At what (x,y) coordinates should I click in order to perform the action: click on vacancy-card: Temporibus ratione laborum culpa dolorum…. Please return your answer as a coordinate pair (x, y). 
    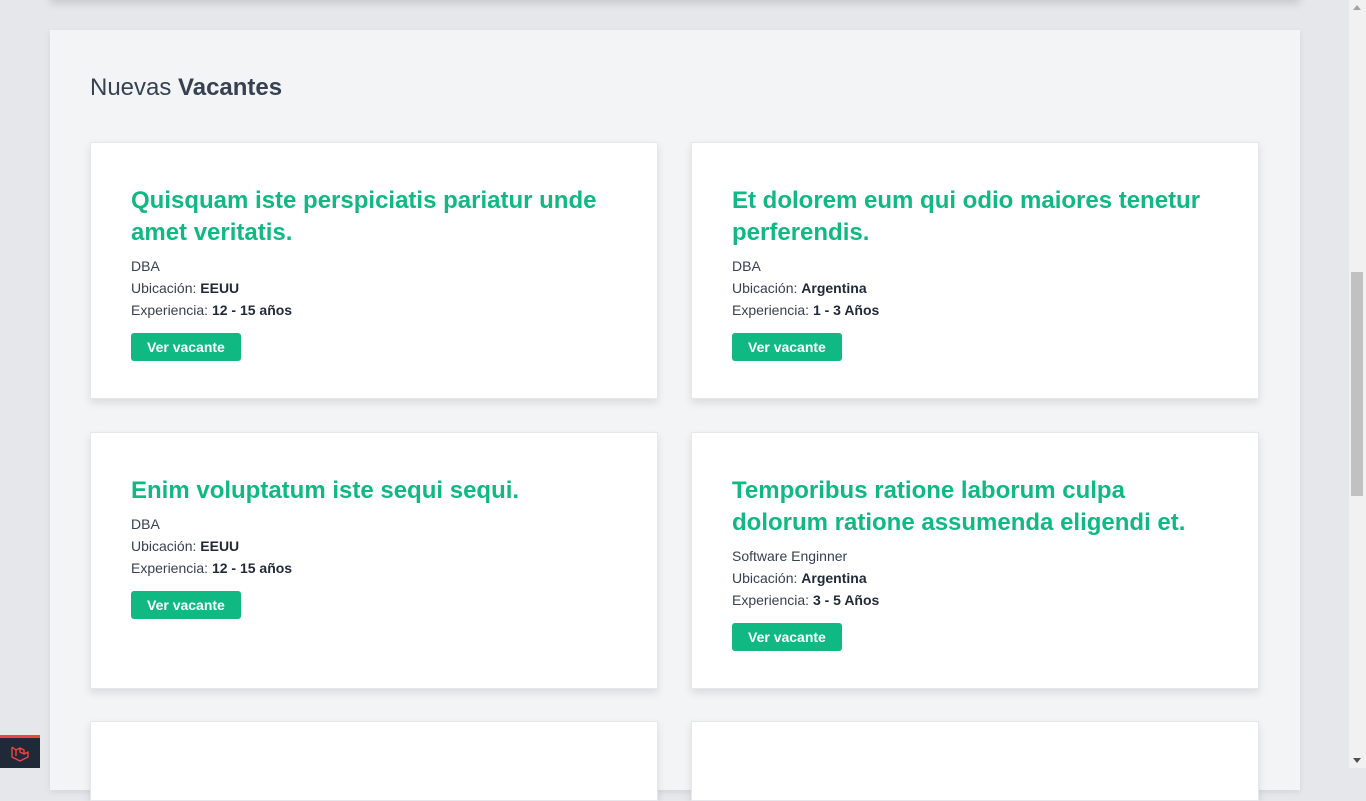
    Looking at the image, I should click on (975, 560).